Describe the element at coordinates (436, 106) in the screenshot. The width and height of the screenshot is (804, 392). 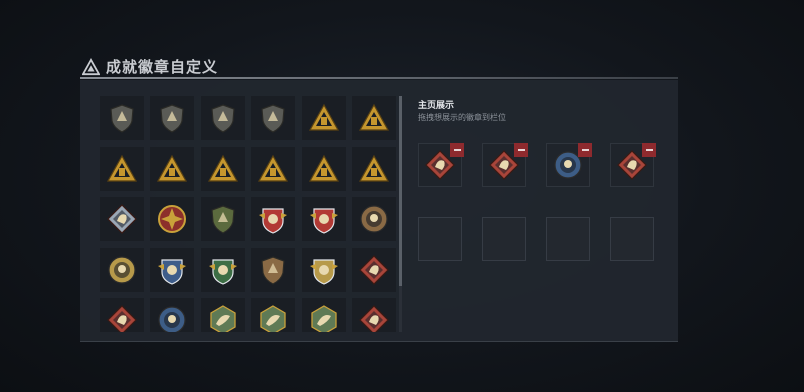
I see `showcase-title: 主页展示` at that location.